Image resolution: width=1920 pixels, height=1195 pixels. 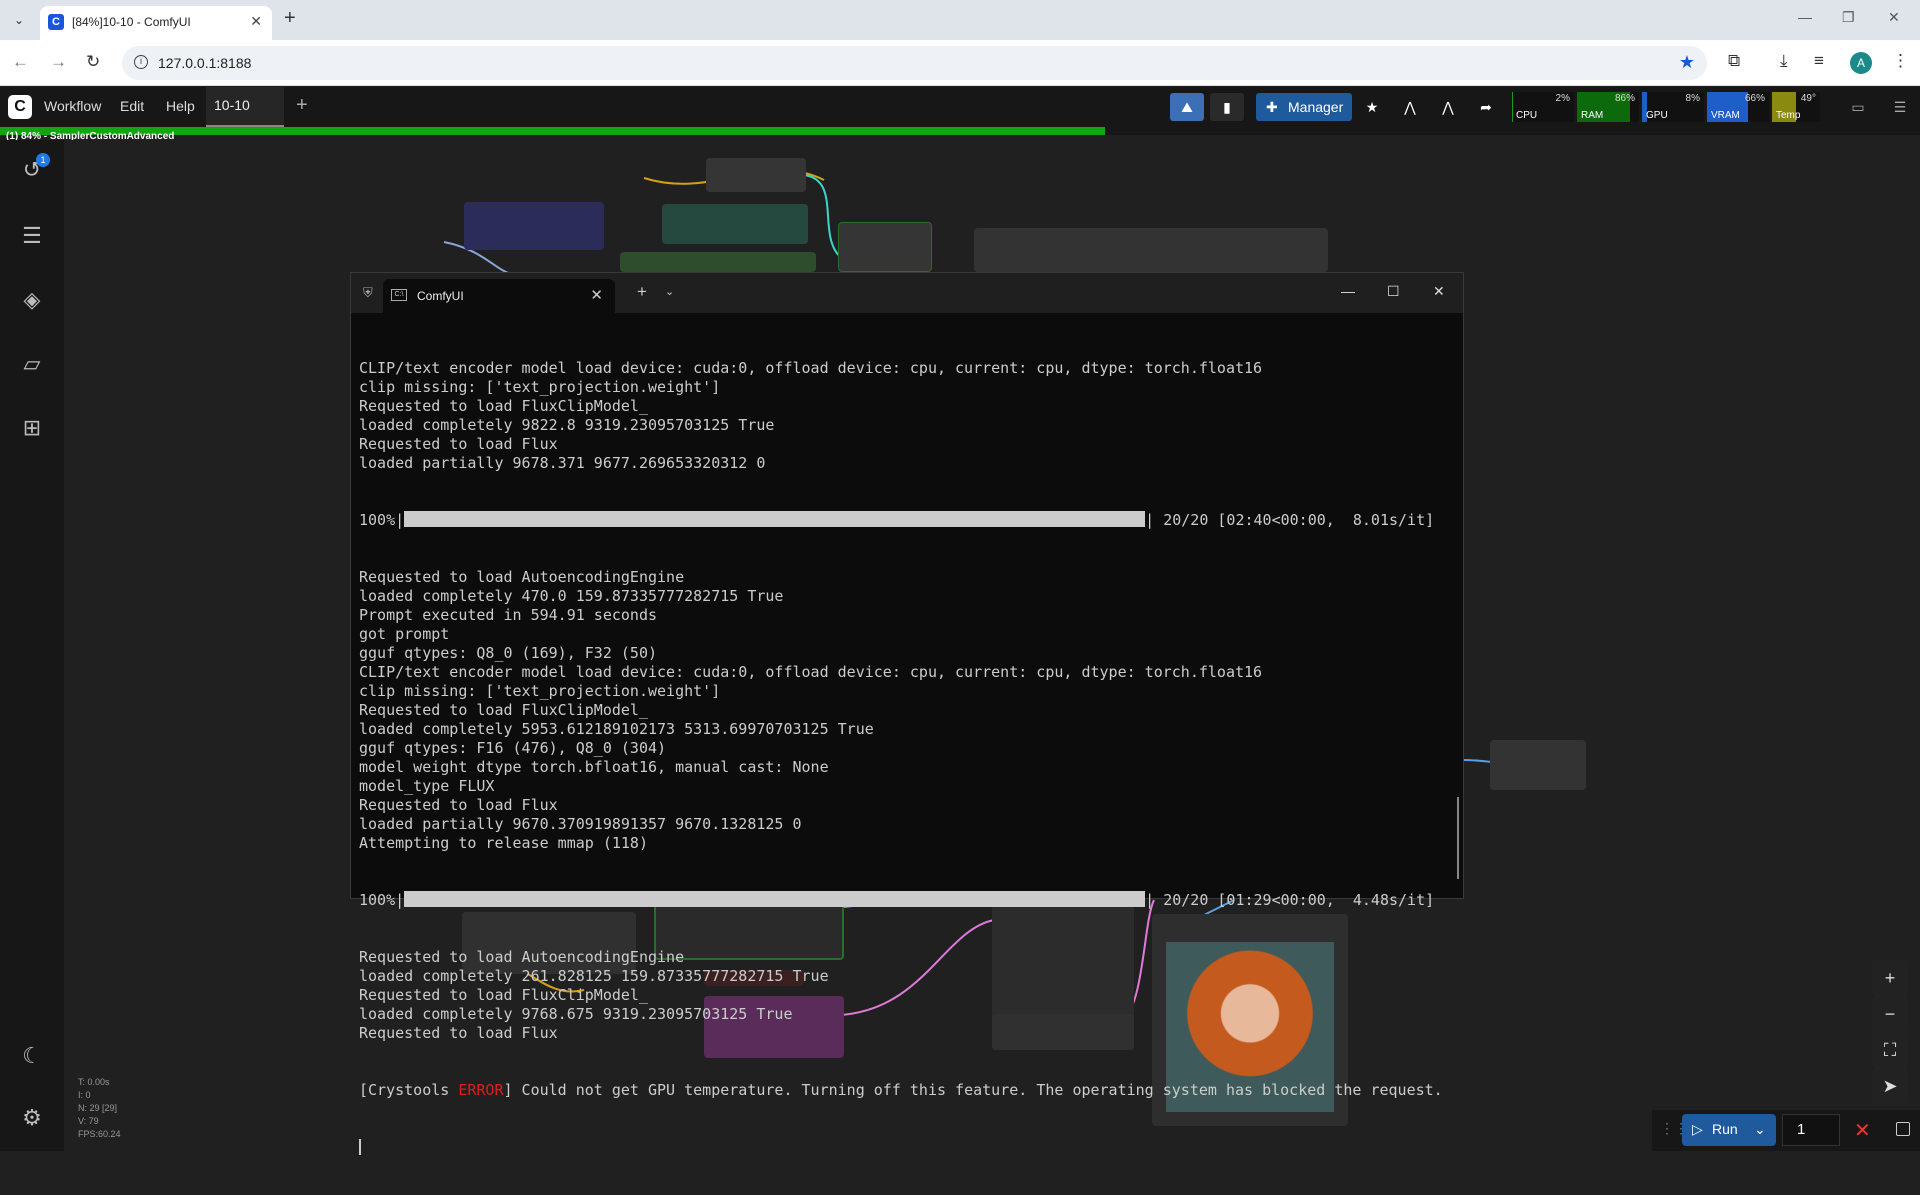 I want to click on new-terminal-tab-icon: +, so click(x=642, y=292).